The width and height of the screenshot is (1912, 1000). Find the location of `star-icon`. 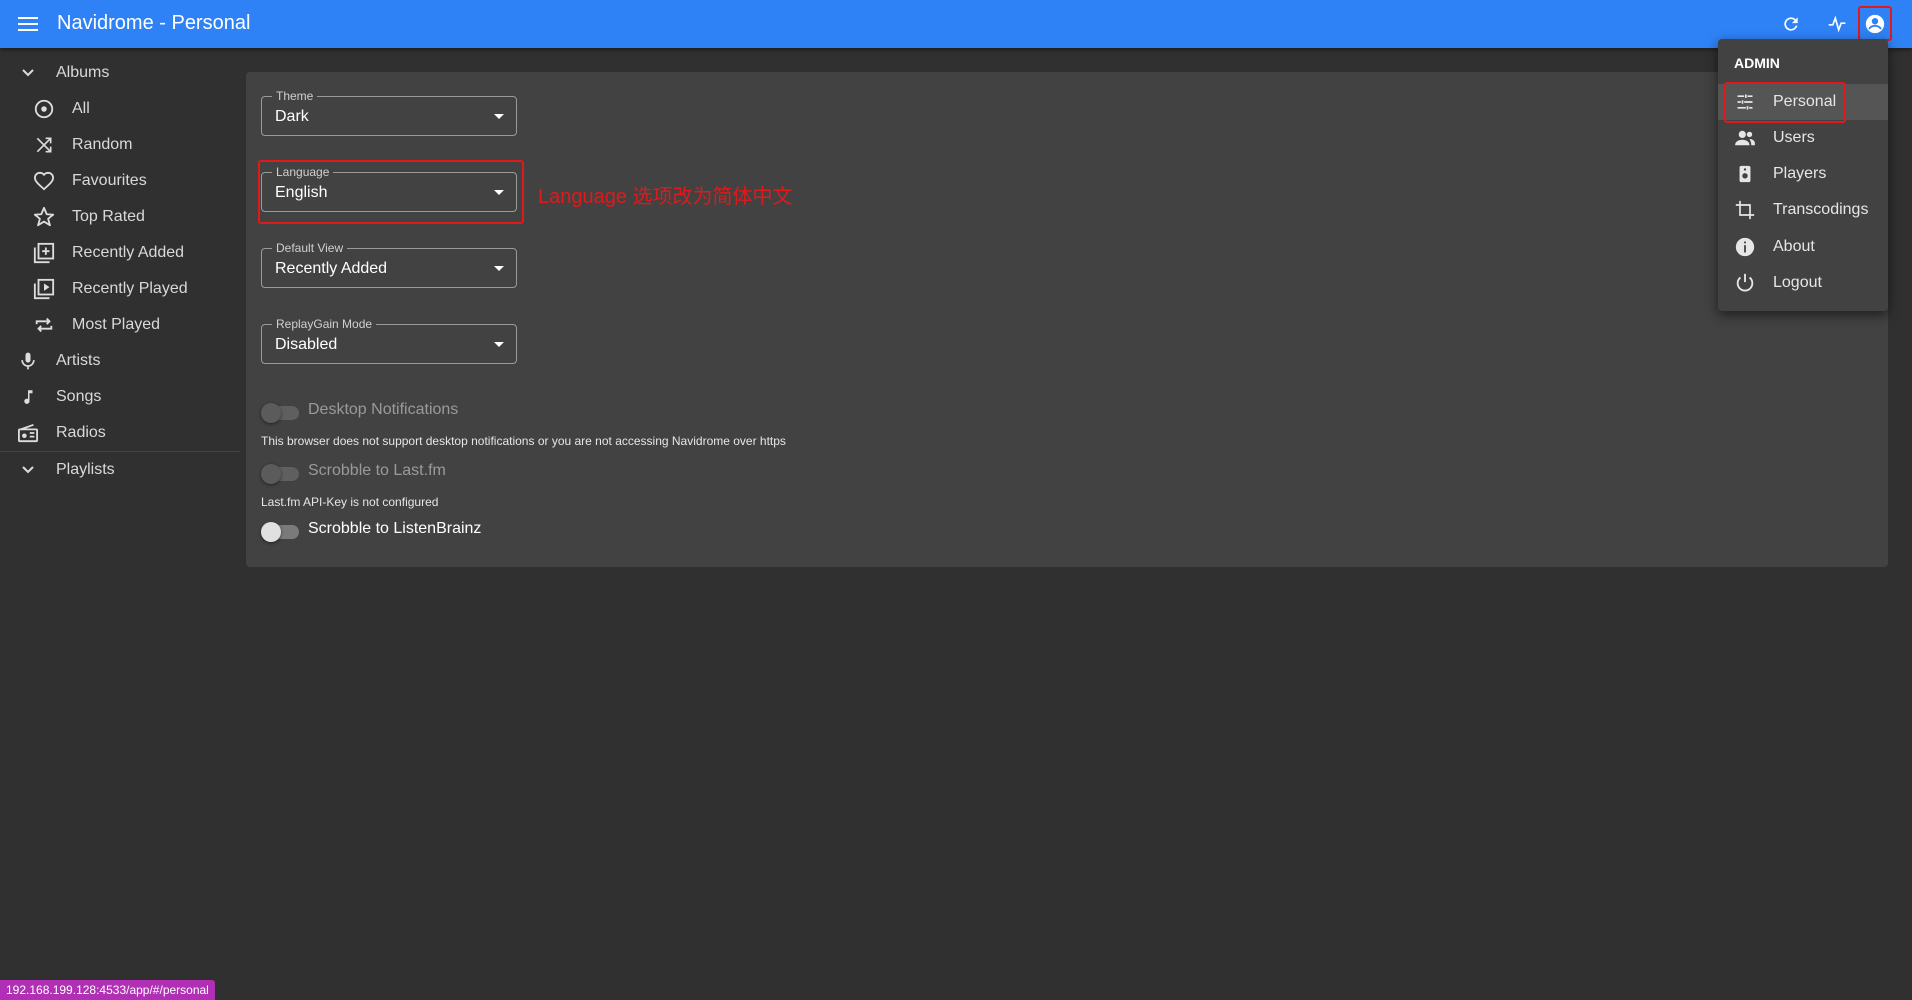

star-icon is located at coordinates (44, 217).